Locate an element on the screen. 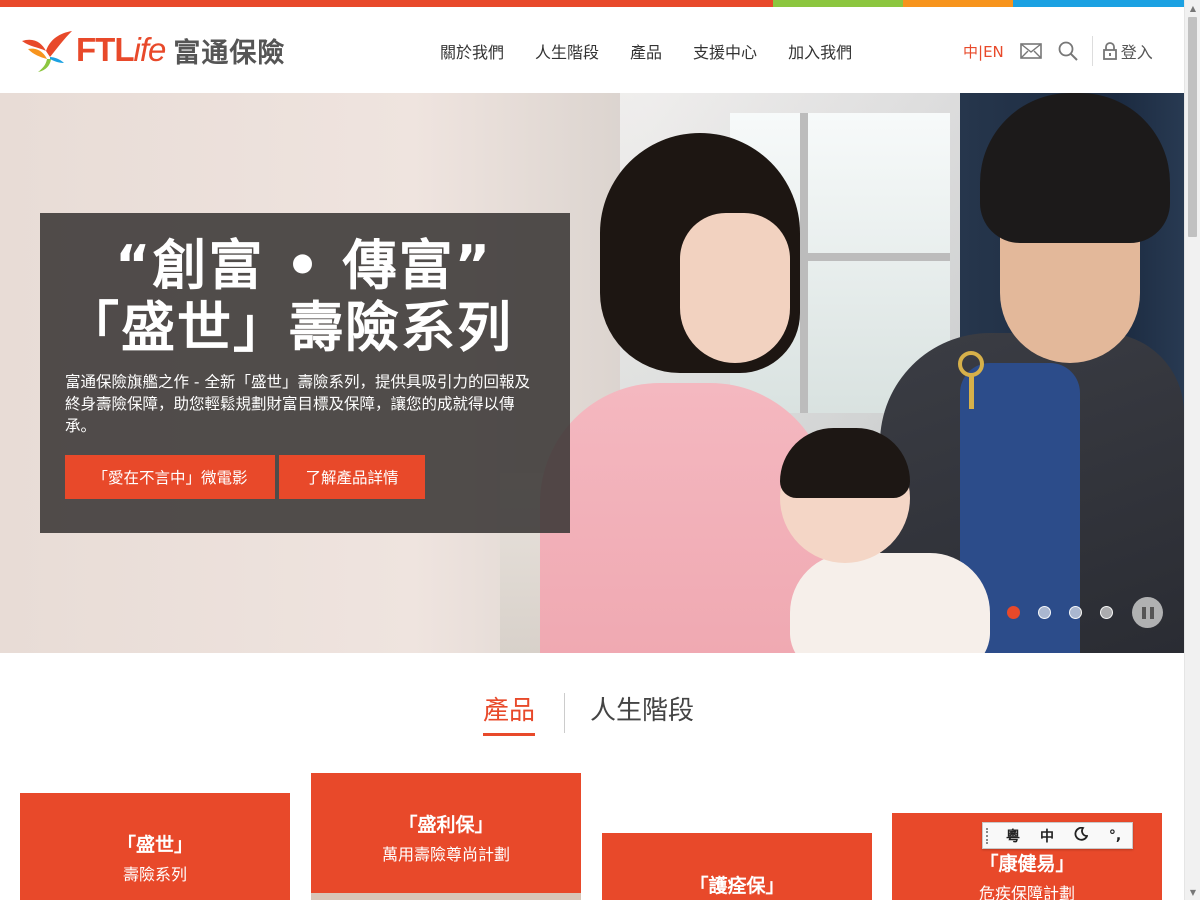 The height and width of the screenshot is (900, 1200). logo-ife: ife is located at coordinates (149, 49).